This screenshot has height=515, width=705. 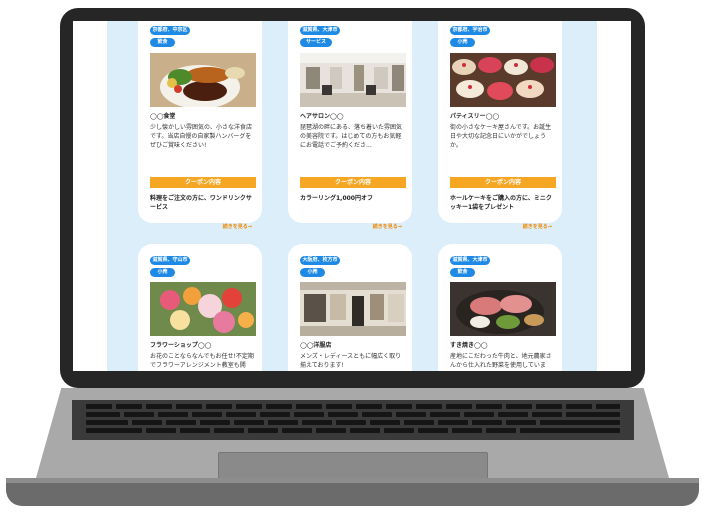 What do you see at coordinates (475, 116) in the screenshot?
I see `shop-name: パティスリー◯◯` at bounding box center [475, 116].